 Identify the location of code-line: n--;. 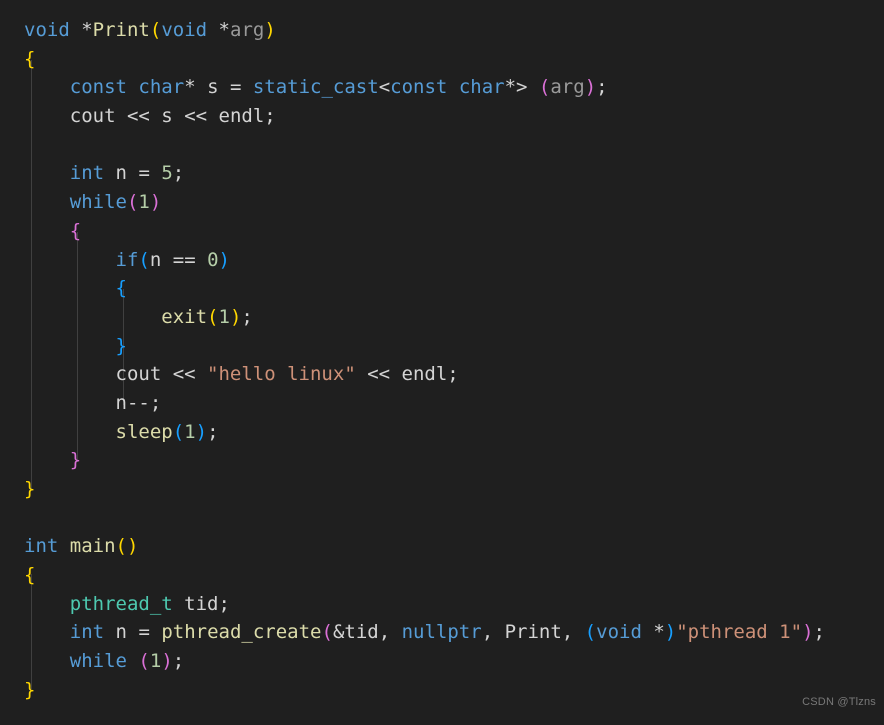
(442, 403).